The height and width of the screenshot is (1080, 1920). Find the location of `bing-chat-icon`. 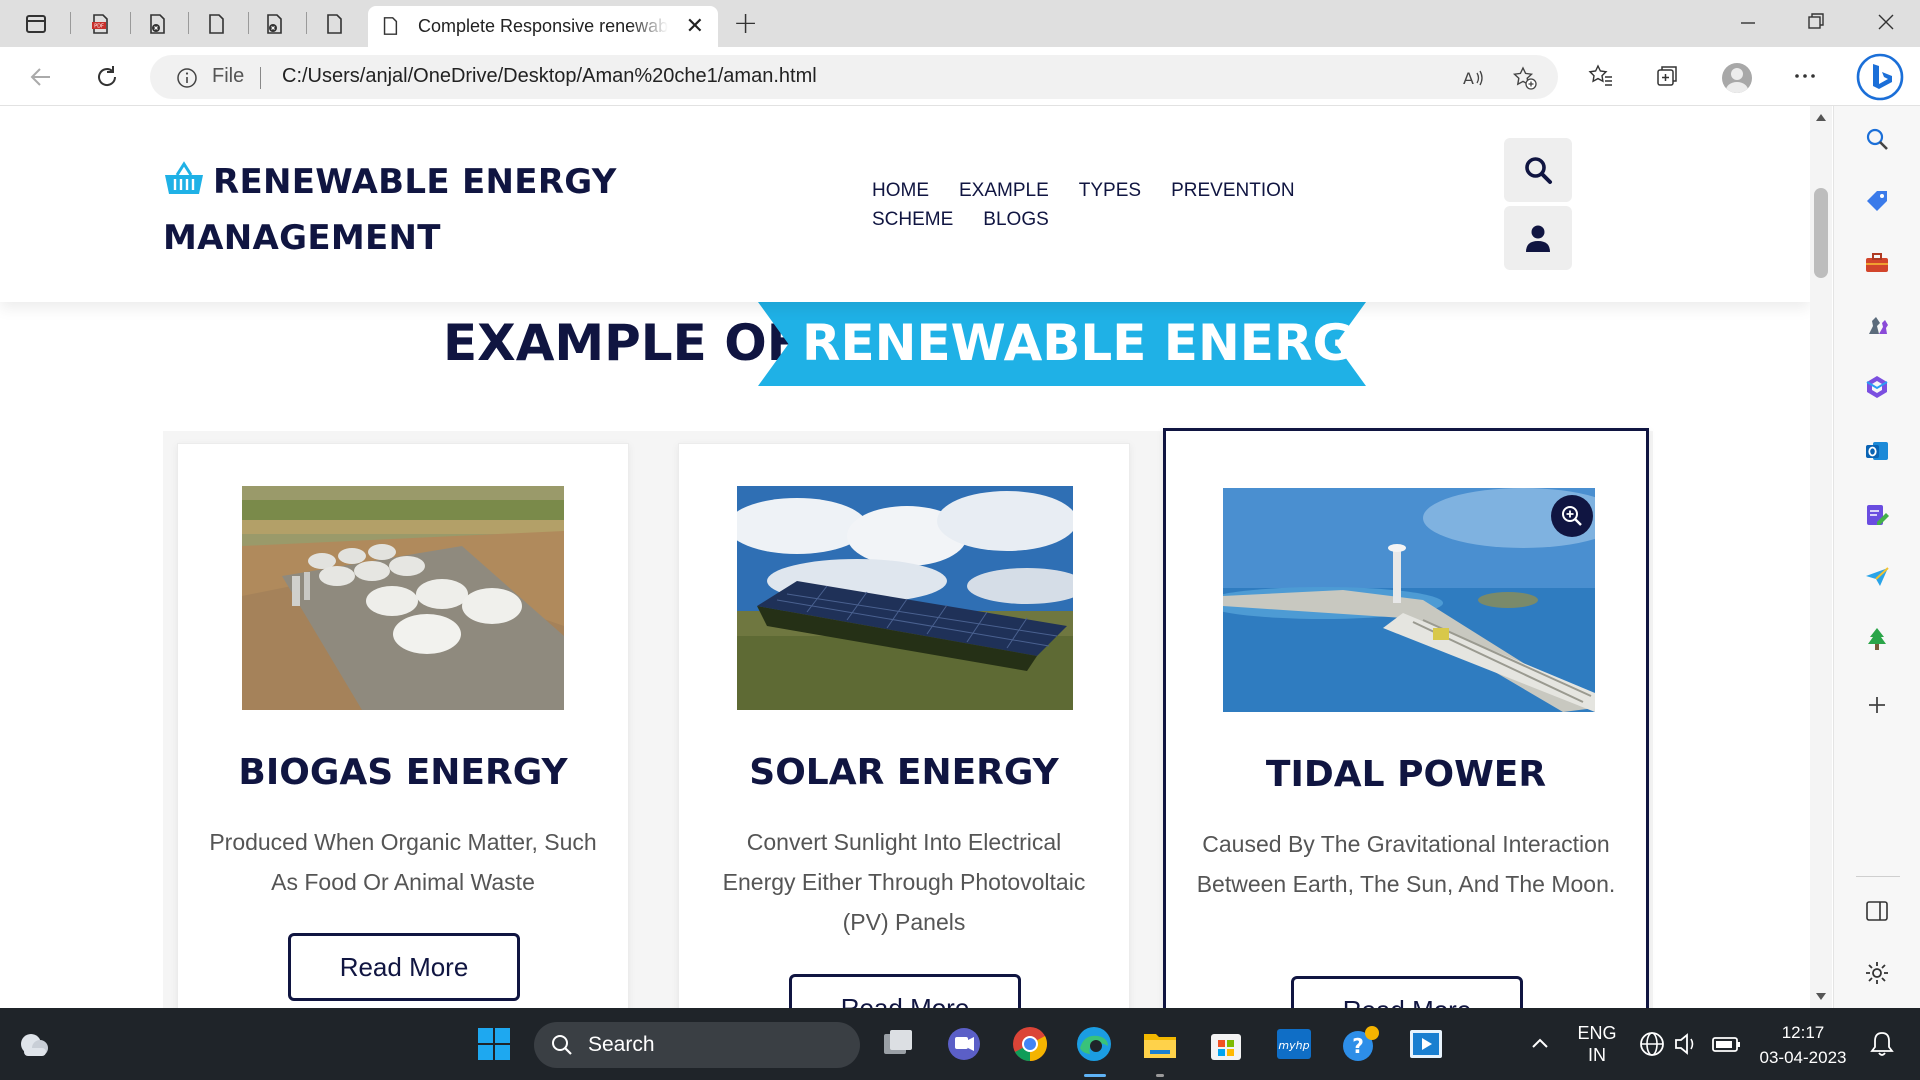

bing-chat-icon is located at coordinates (1880, 77).